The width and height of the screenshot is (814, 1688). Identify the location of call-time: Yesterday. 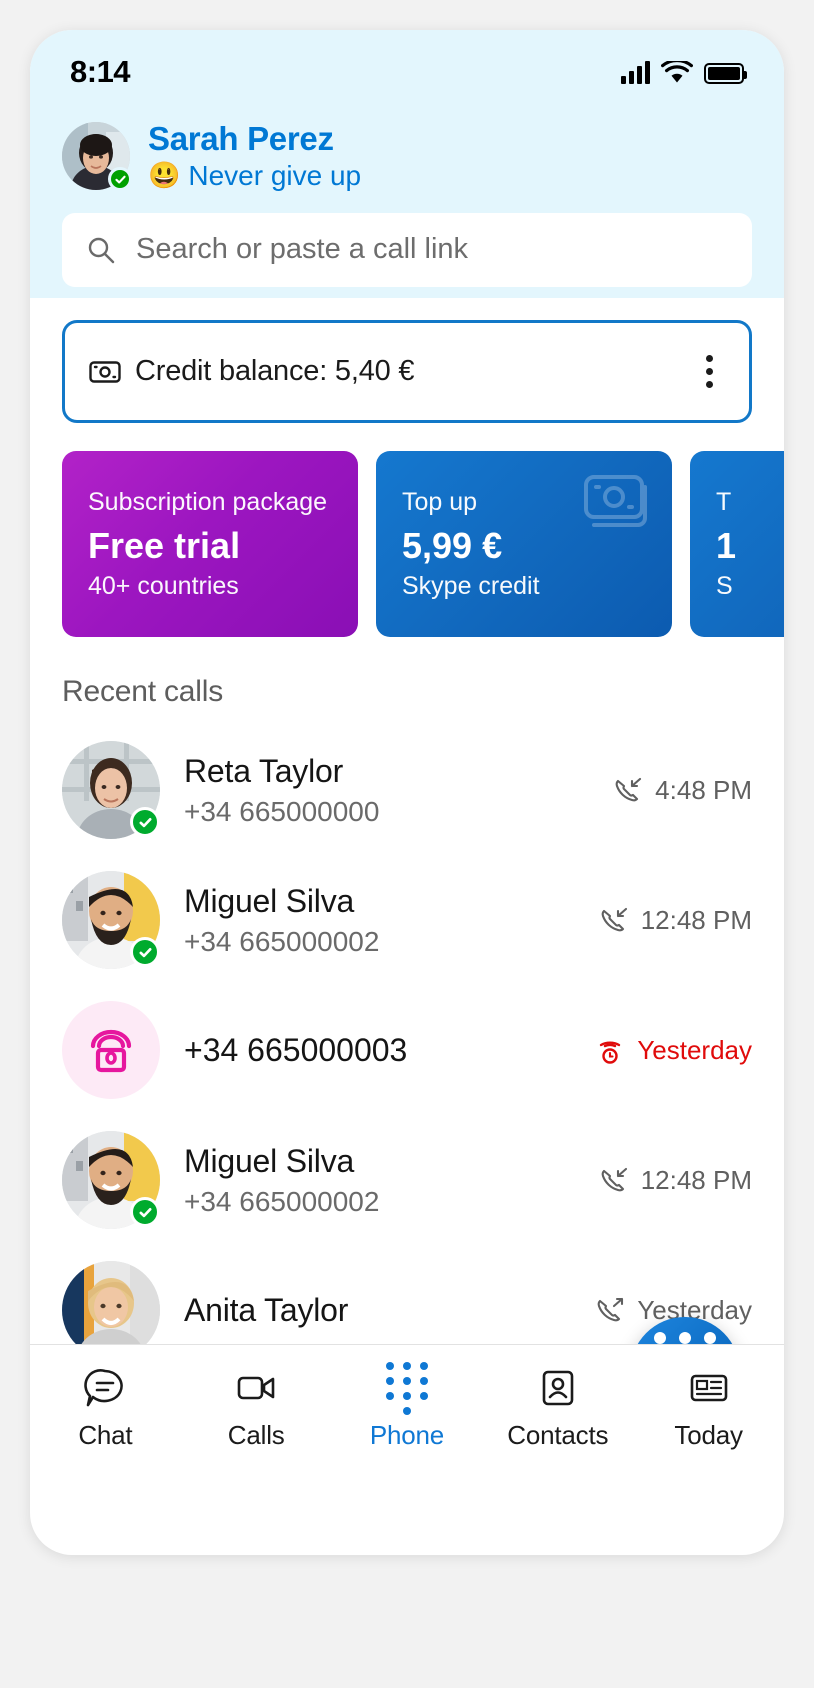
(694, 1049).